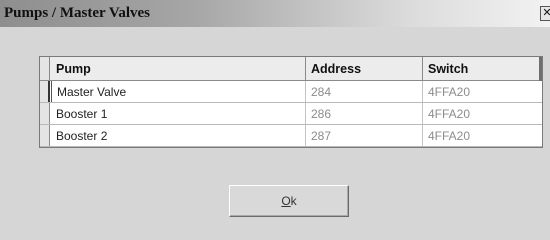 This screenshot has width=550, height=240. I want to click on close-icon: ✕, so click(545, 13).